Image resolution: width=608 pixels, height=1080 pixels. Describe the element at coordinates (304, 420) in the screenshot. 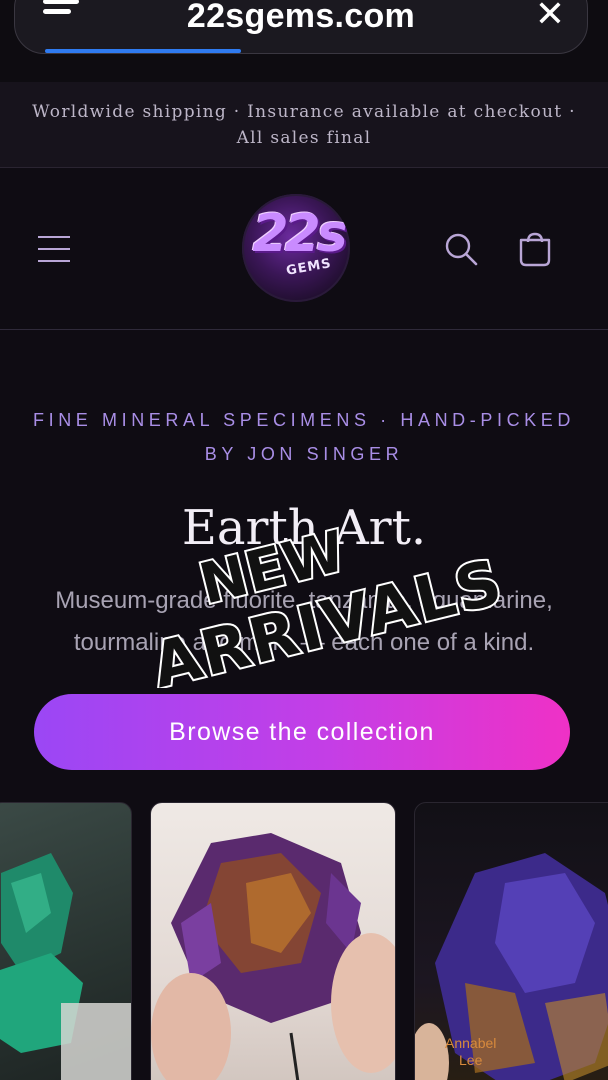

I see `hero-kicker-line1: FINE MINERAL SPECIMENS · HAND-PICKED` at that location.